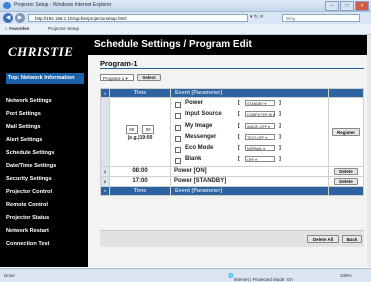 The height and width of the screenshot is (282, 371). Describe the element at coordinates (323, 239) in the screenshot. I see `delete-all-button: Delete All` at that location.